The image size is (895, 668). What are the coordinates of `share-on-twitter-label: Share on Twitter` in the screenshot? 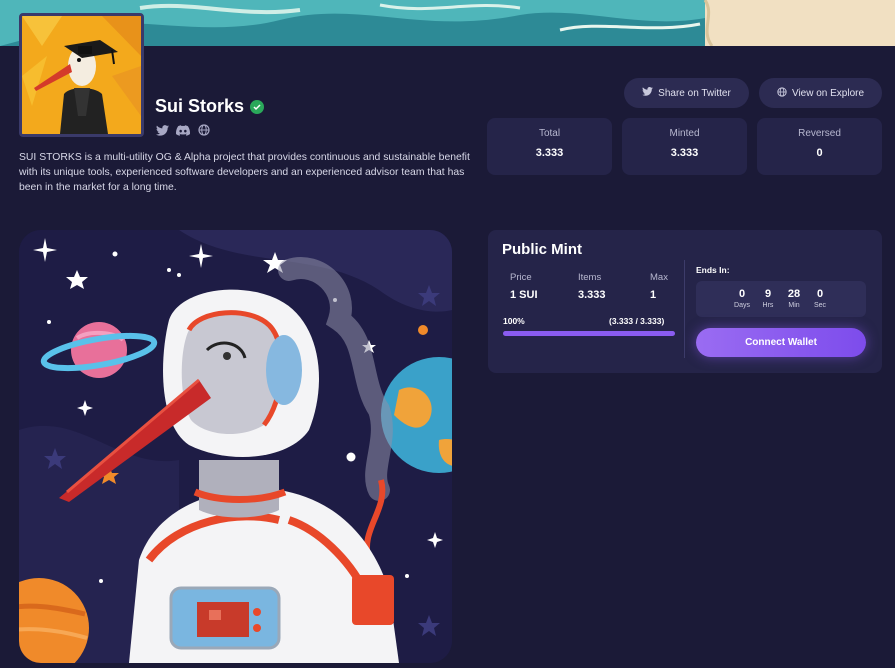 It's located at (694, 93).